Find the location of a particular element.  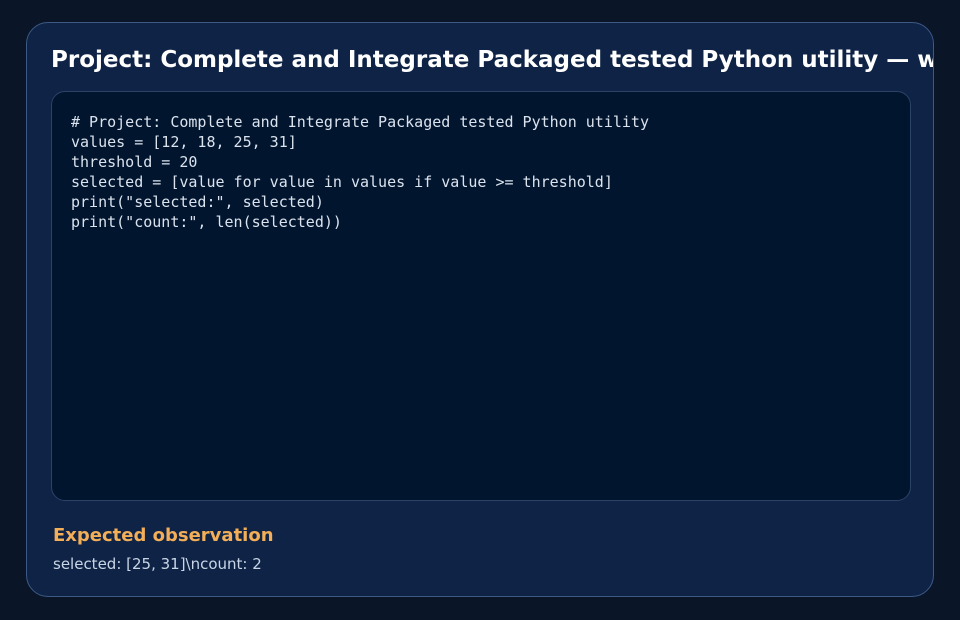

expected-observation-value: selected: [25, 31]\ncount: 2 is located at coordinates (157, 564).